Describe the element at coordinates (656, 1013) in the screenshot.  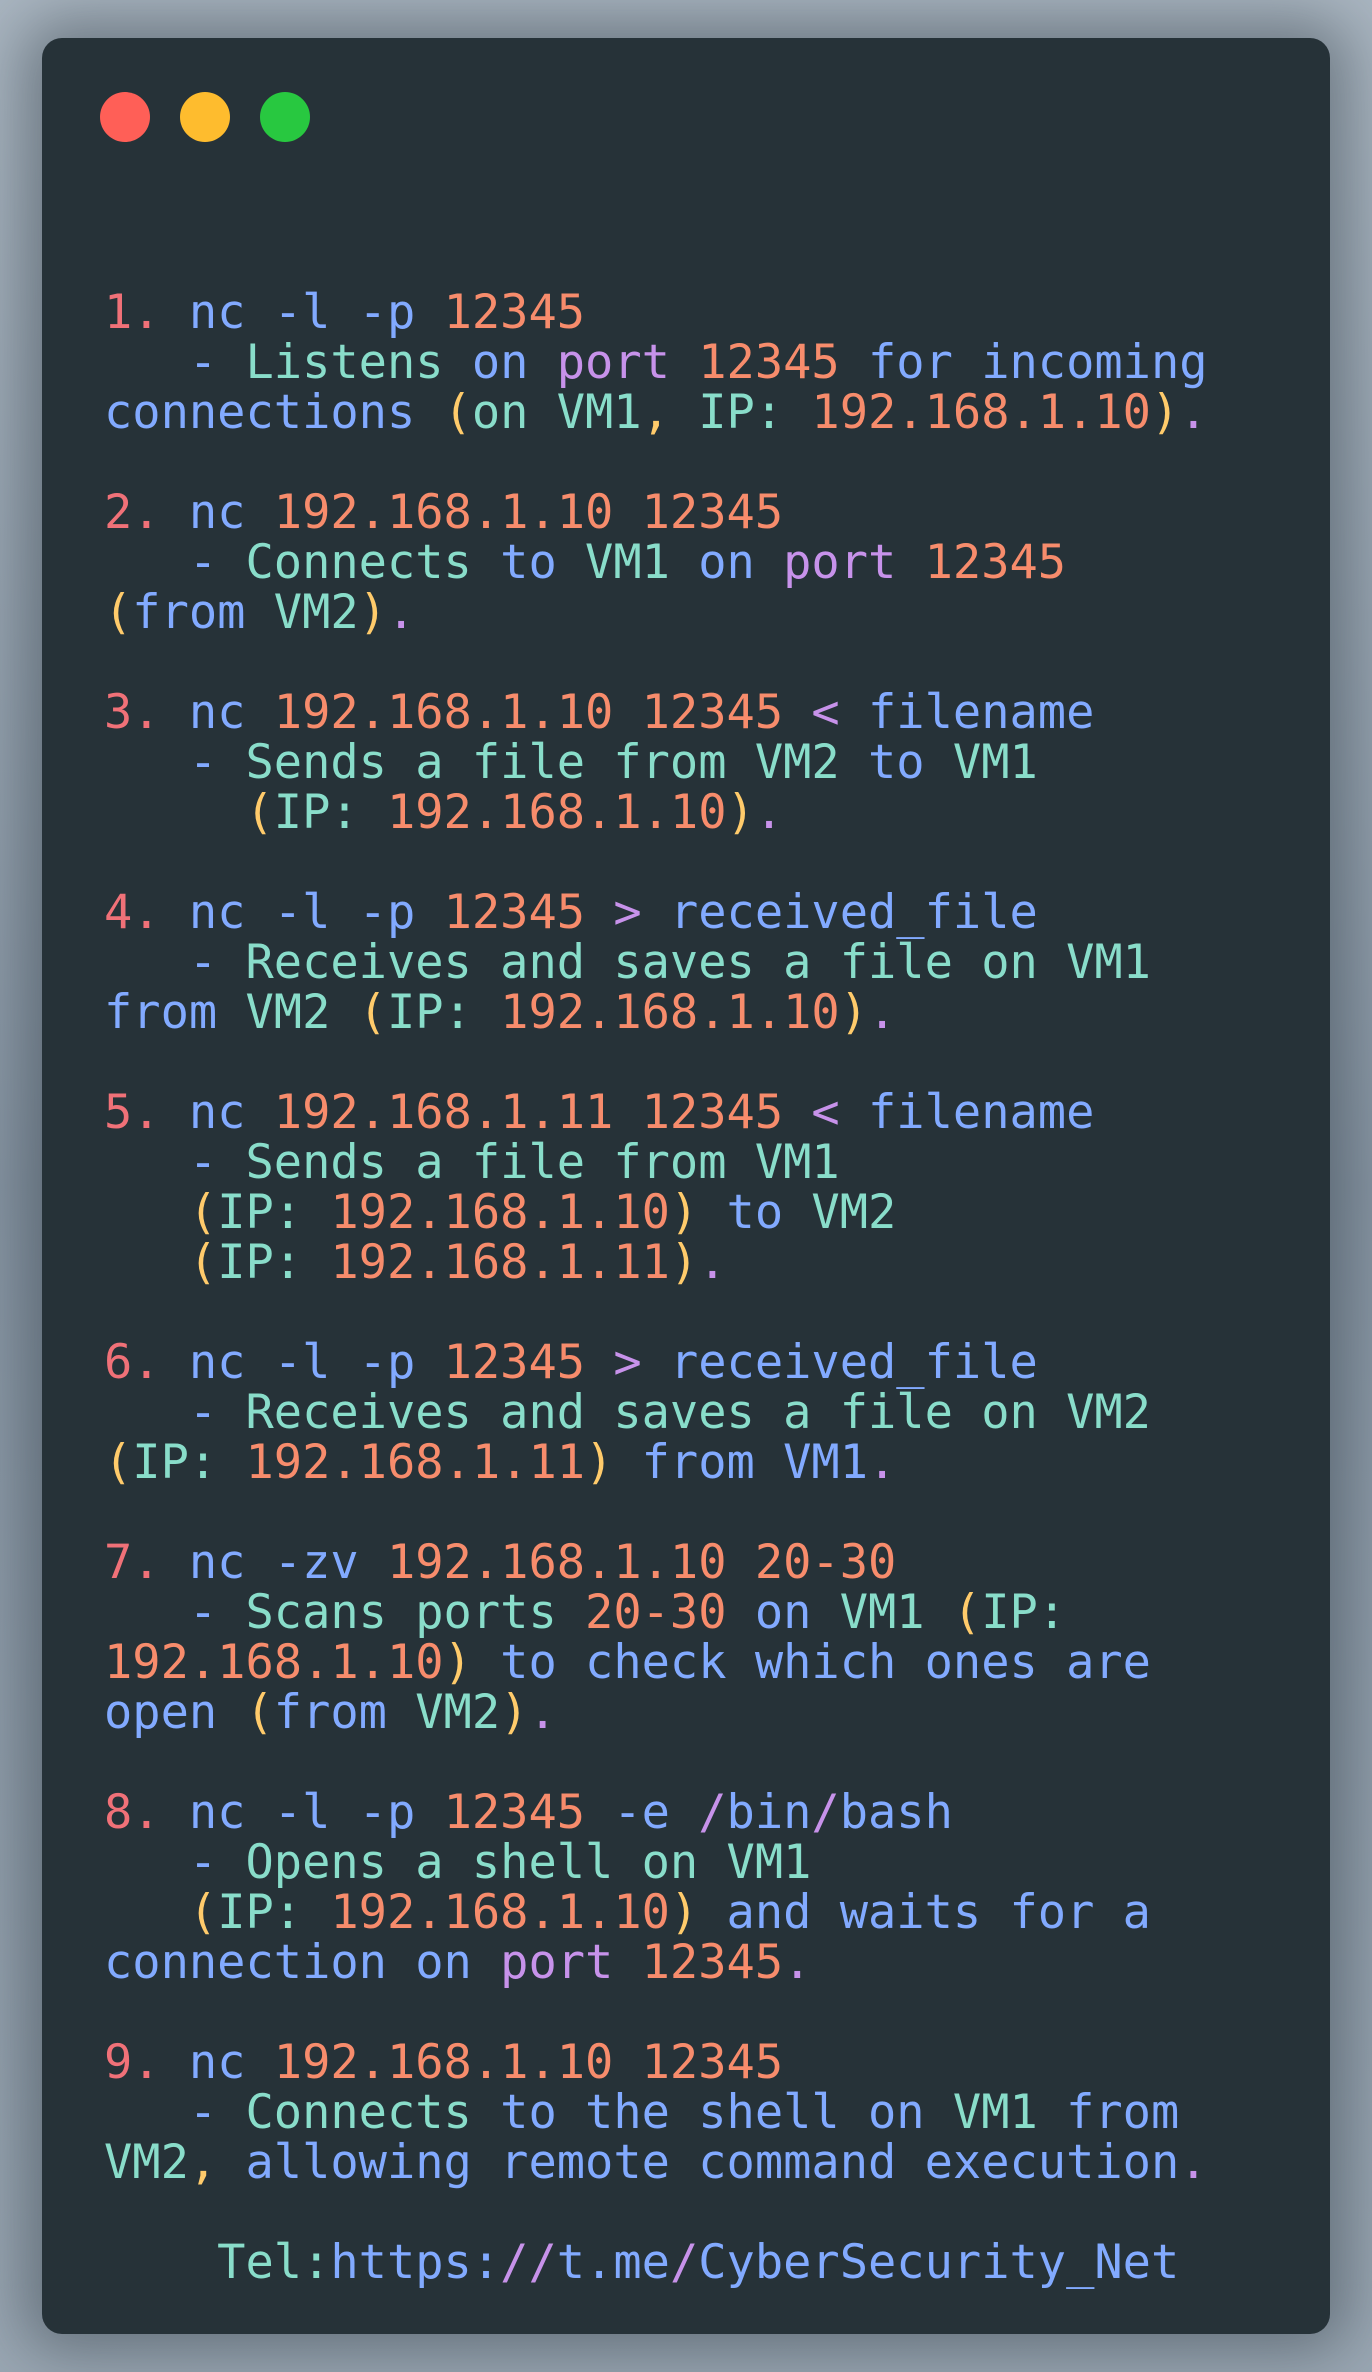
I see `code-line: from VM2 (IP: 192.168.1.10).` at that location.